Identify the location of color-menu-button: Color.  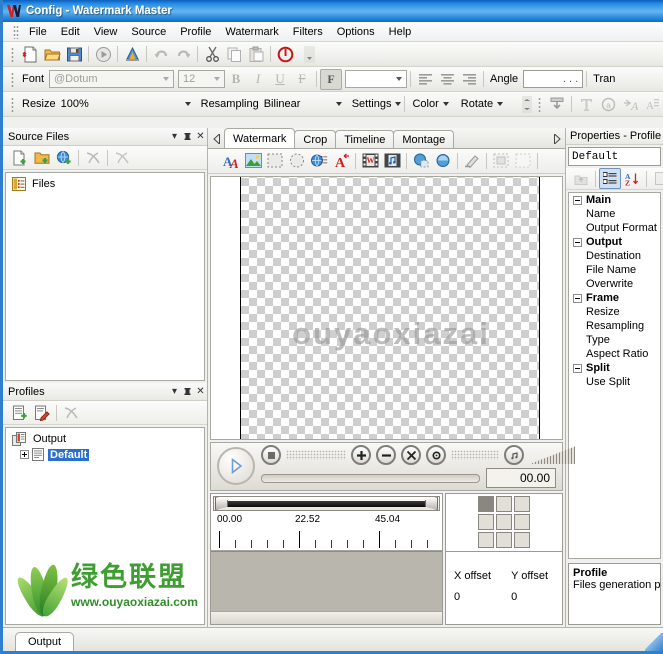
(430, 104).